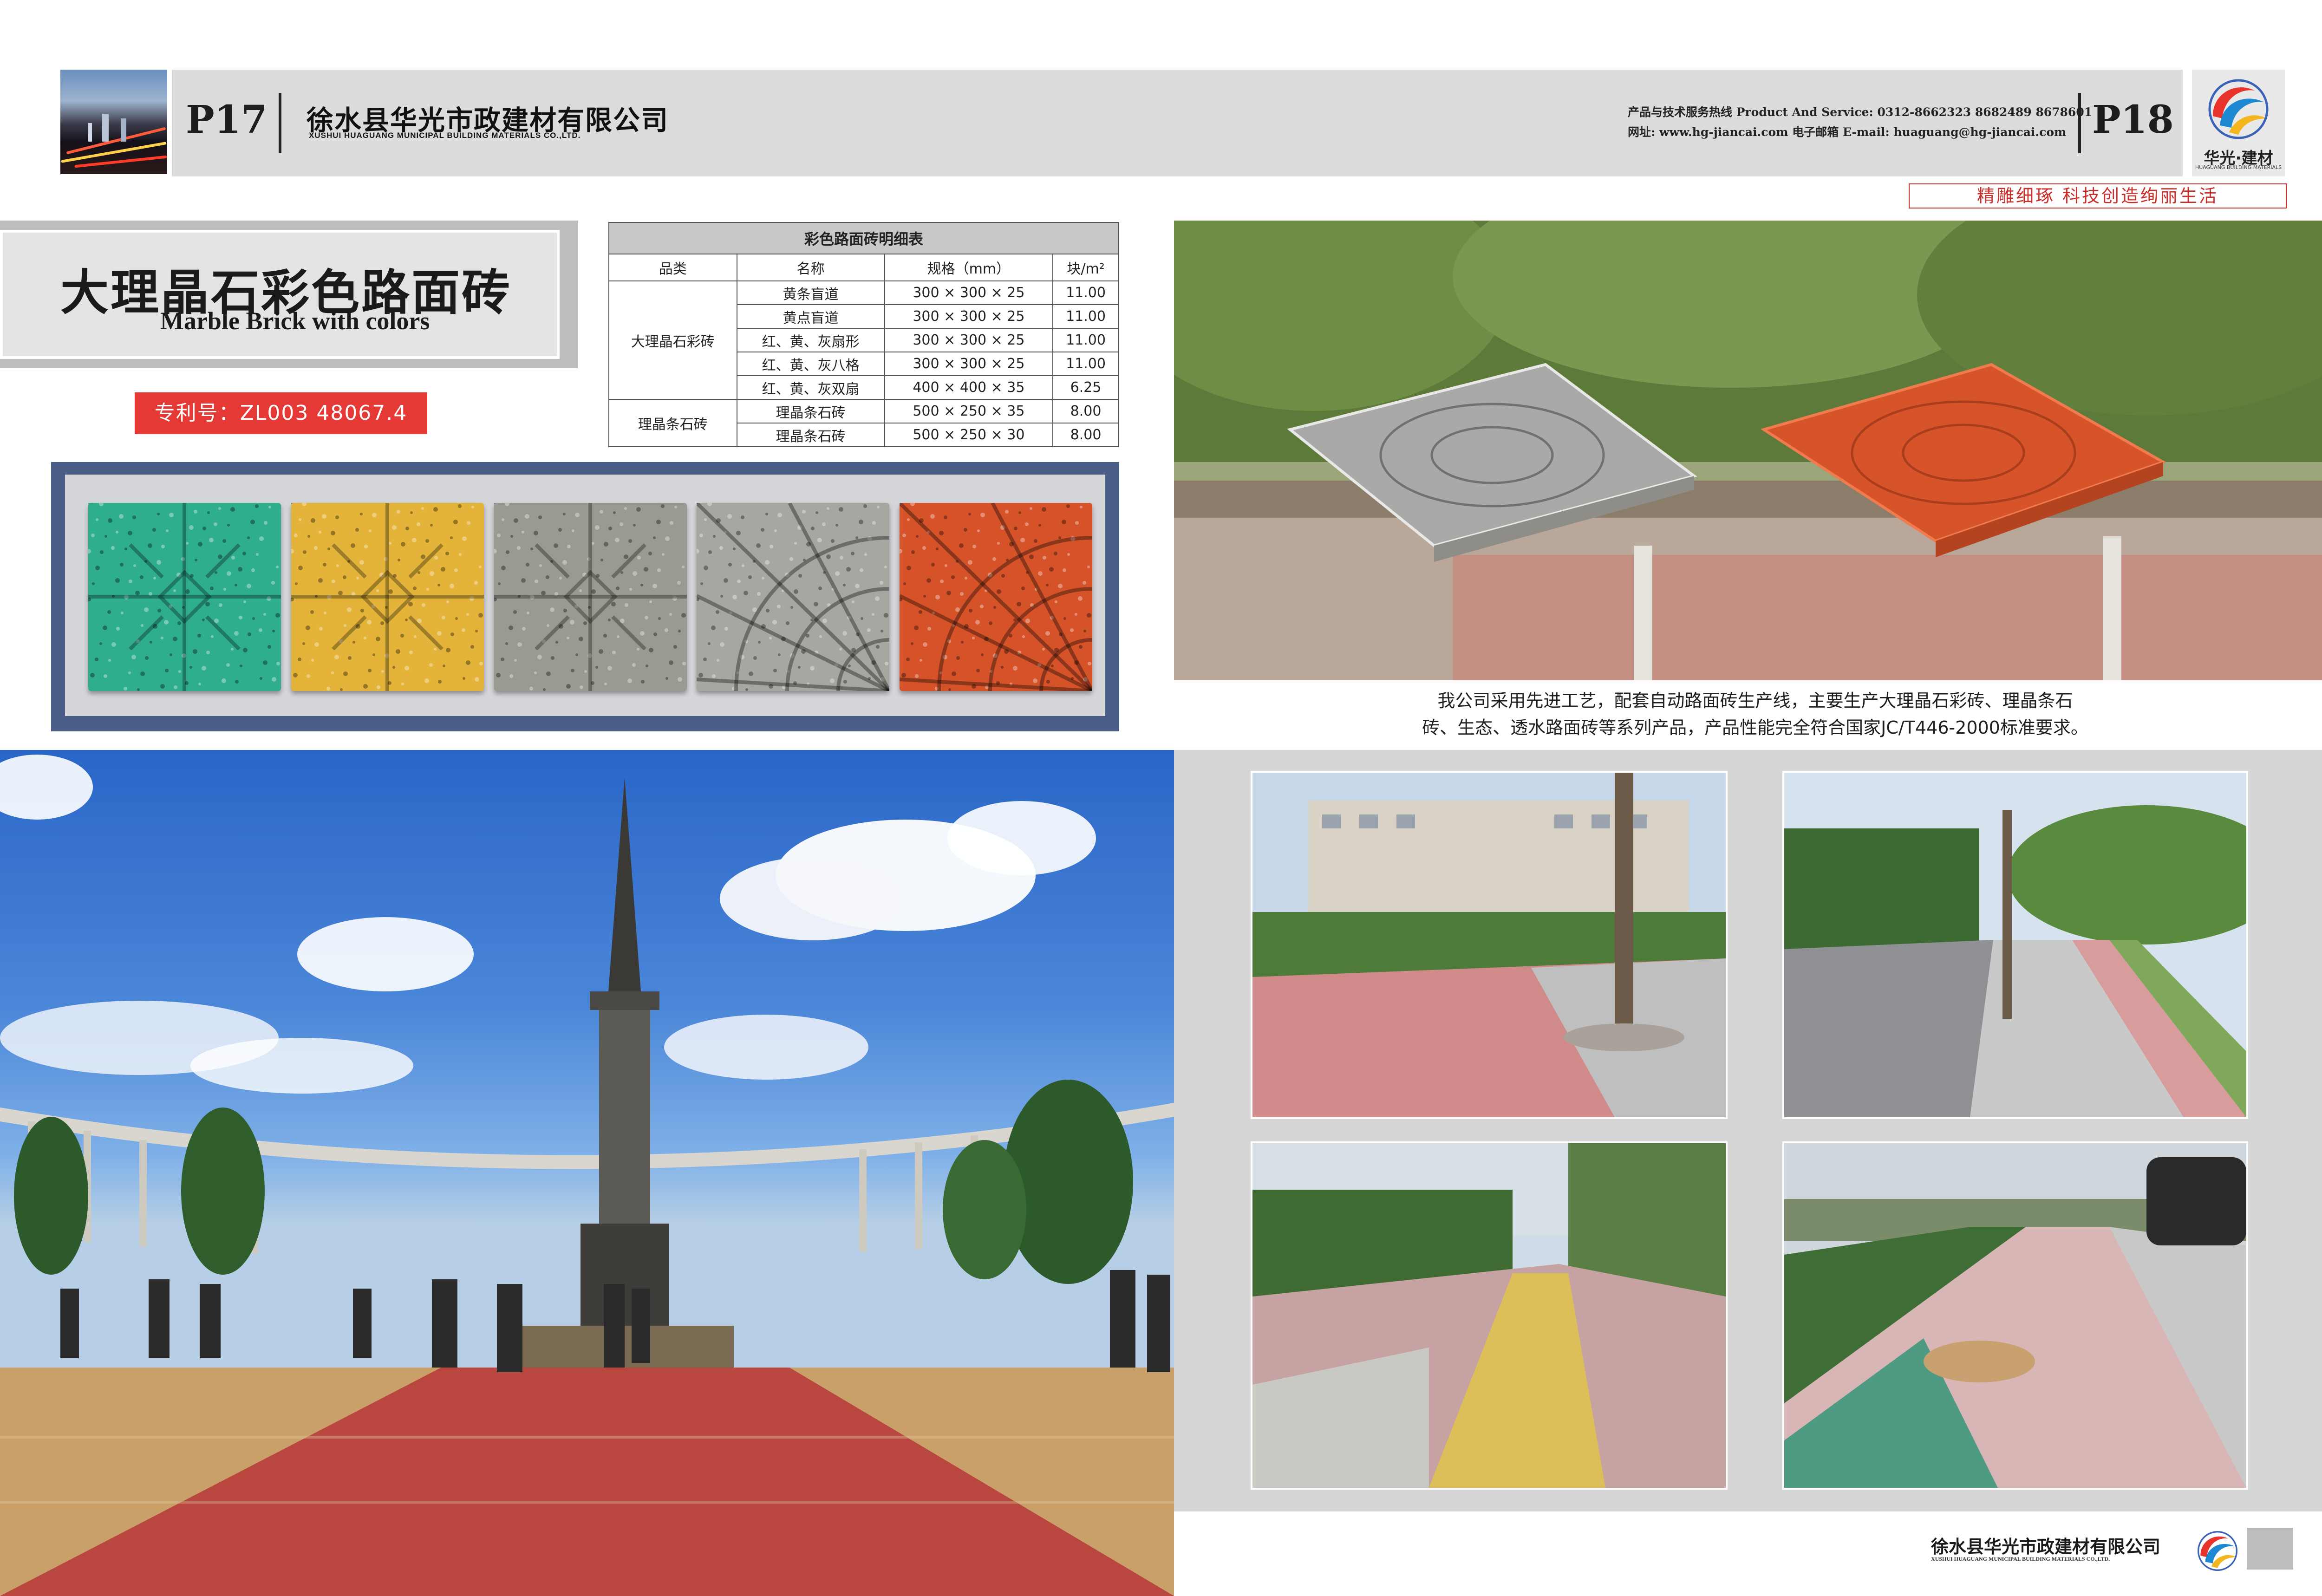  Describe the element at coordinates (810, 387) in the screenshot. I see `table-cell: 红、黄、灰双扇` at that location.